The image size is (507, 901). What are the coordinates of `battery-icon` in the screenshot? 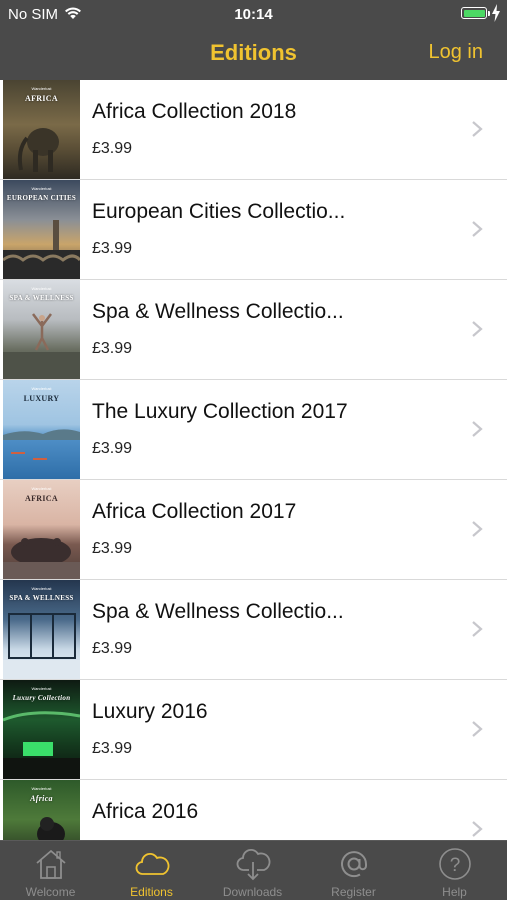 It's located at (474, 13).